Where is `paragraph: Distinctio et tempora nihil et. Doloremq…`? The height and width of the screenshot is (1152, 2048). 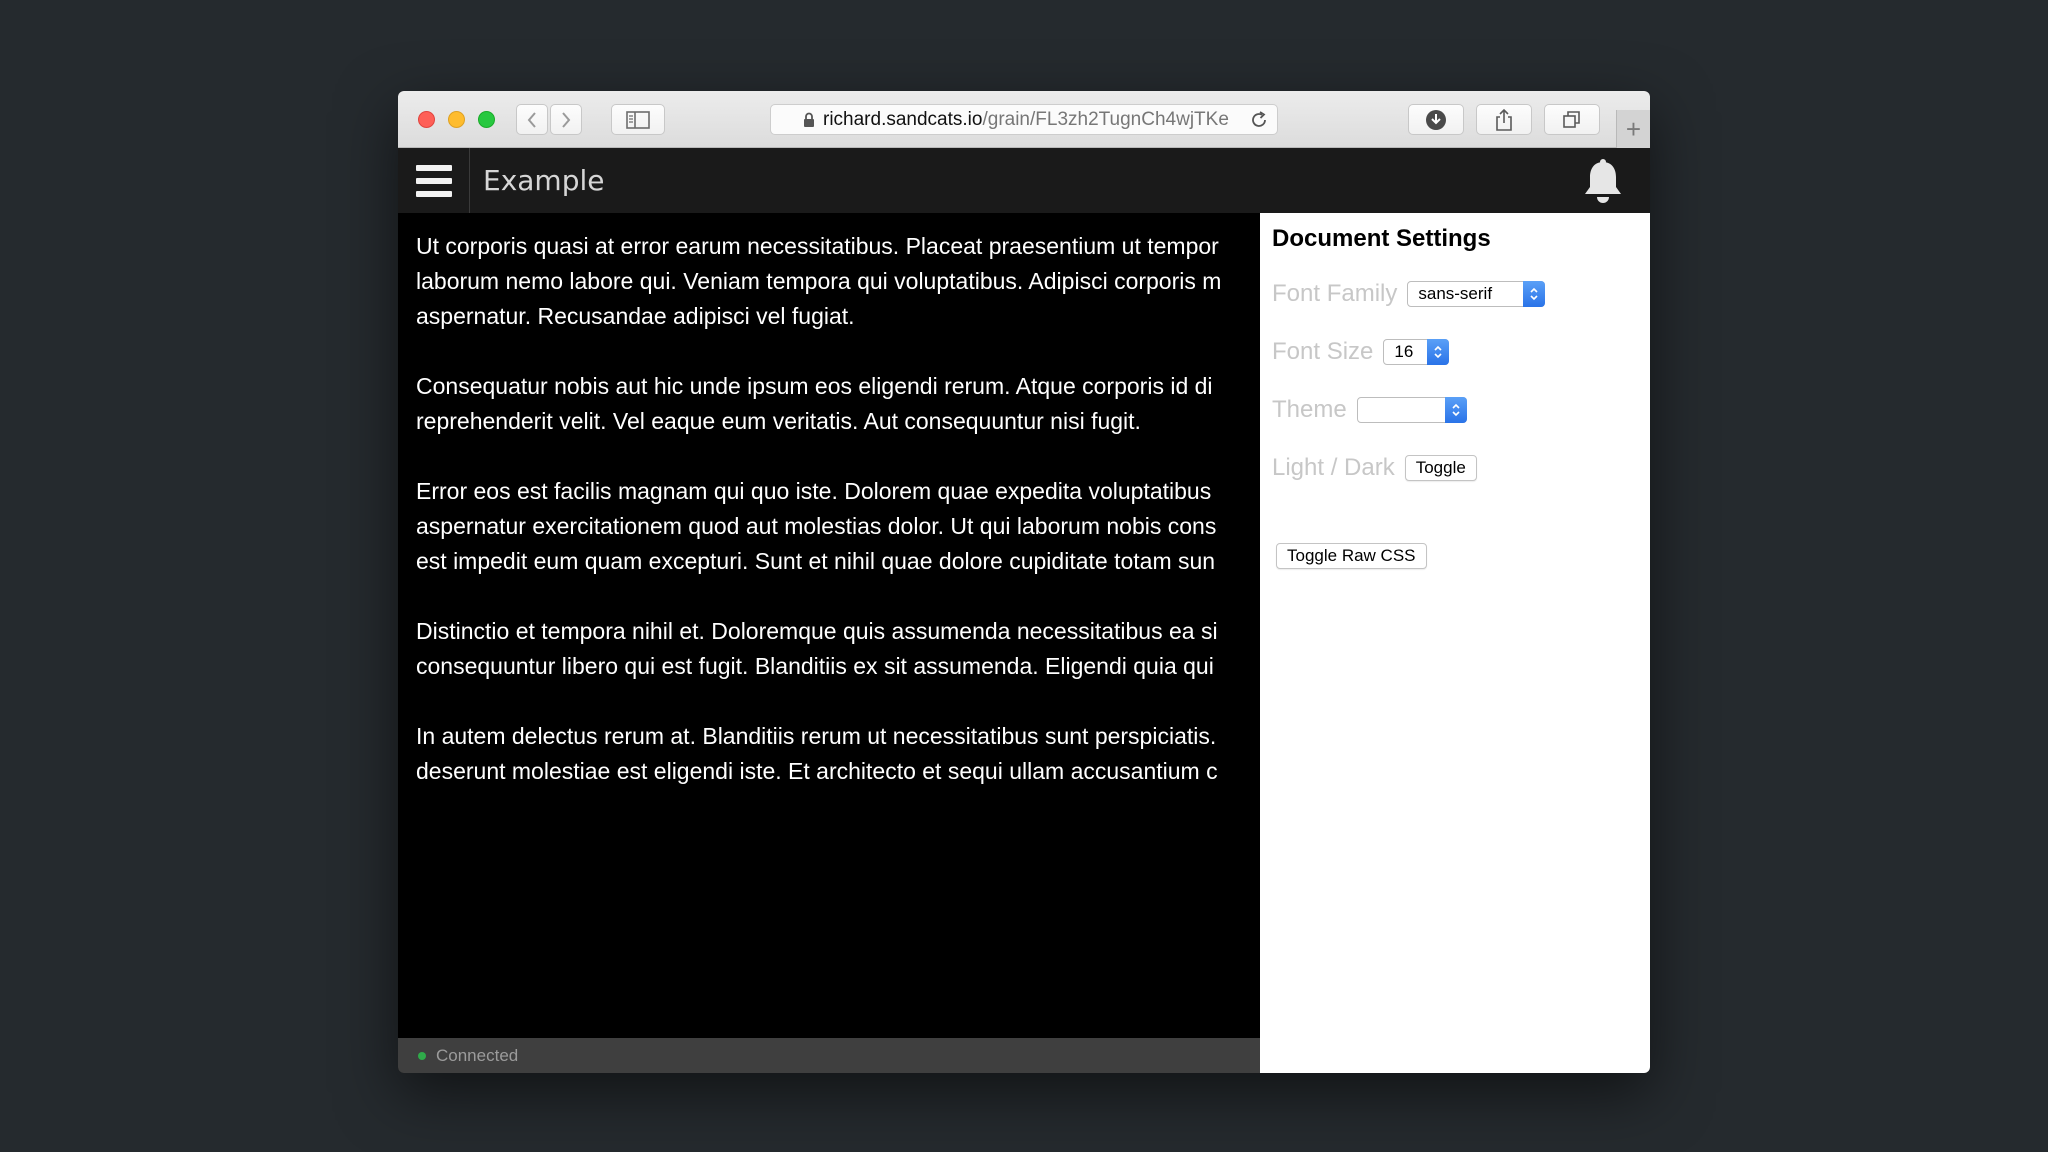 paragraph: Distinctio et tempora nihil et. Doloremq… is located at coordinates (838, 649).